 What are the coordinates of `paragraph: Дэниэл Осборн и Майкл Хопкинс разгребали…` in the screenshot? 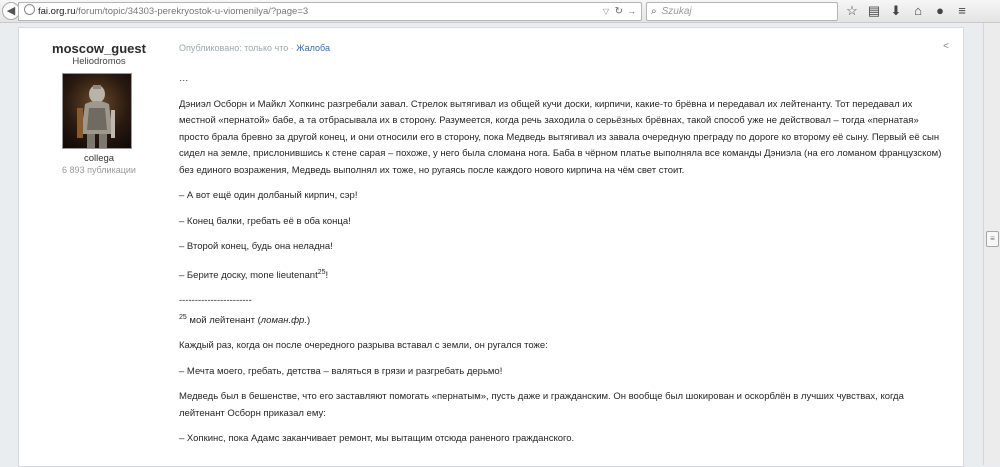 It's located at (560, 137).